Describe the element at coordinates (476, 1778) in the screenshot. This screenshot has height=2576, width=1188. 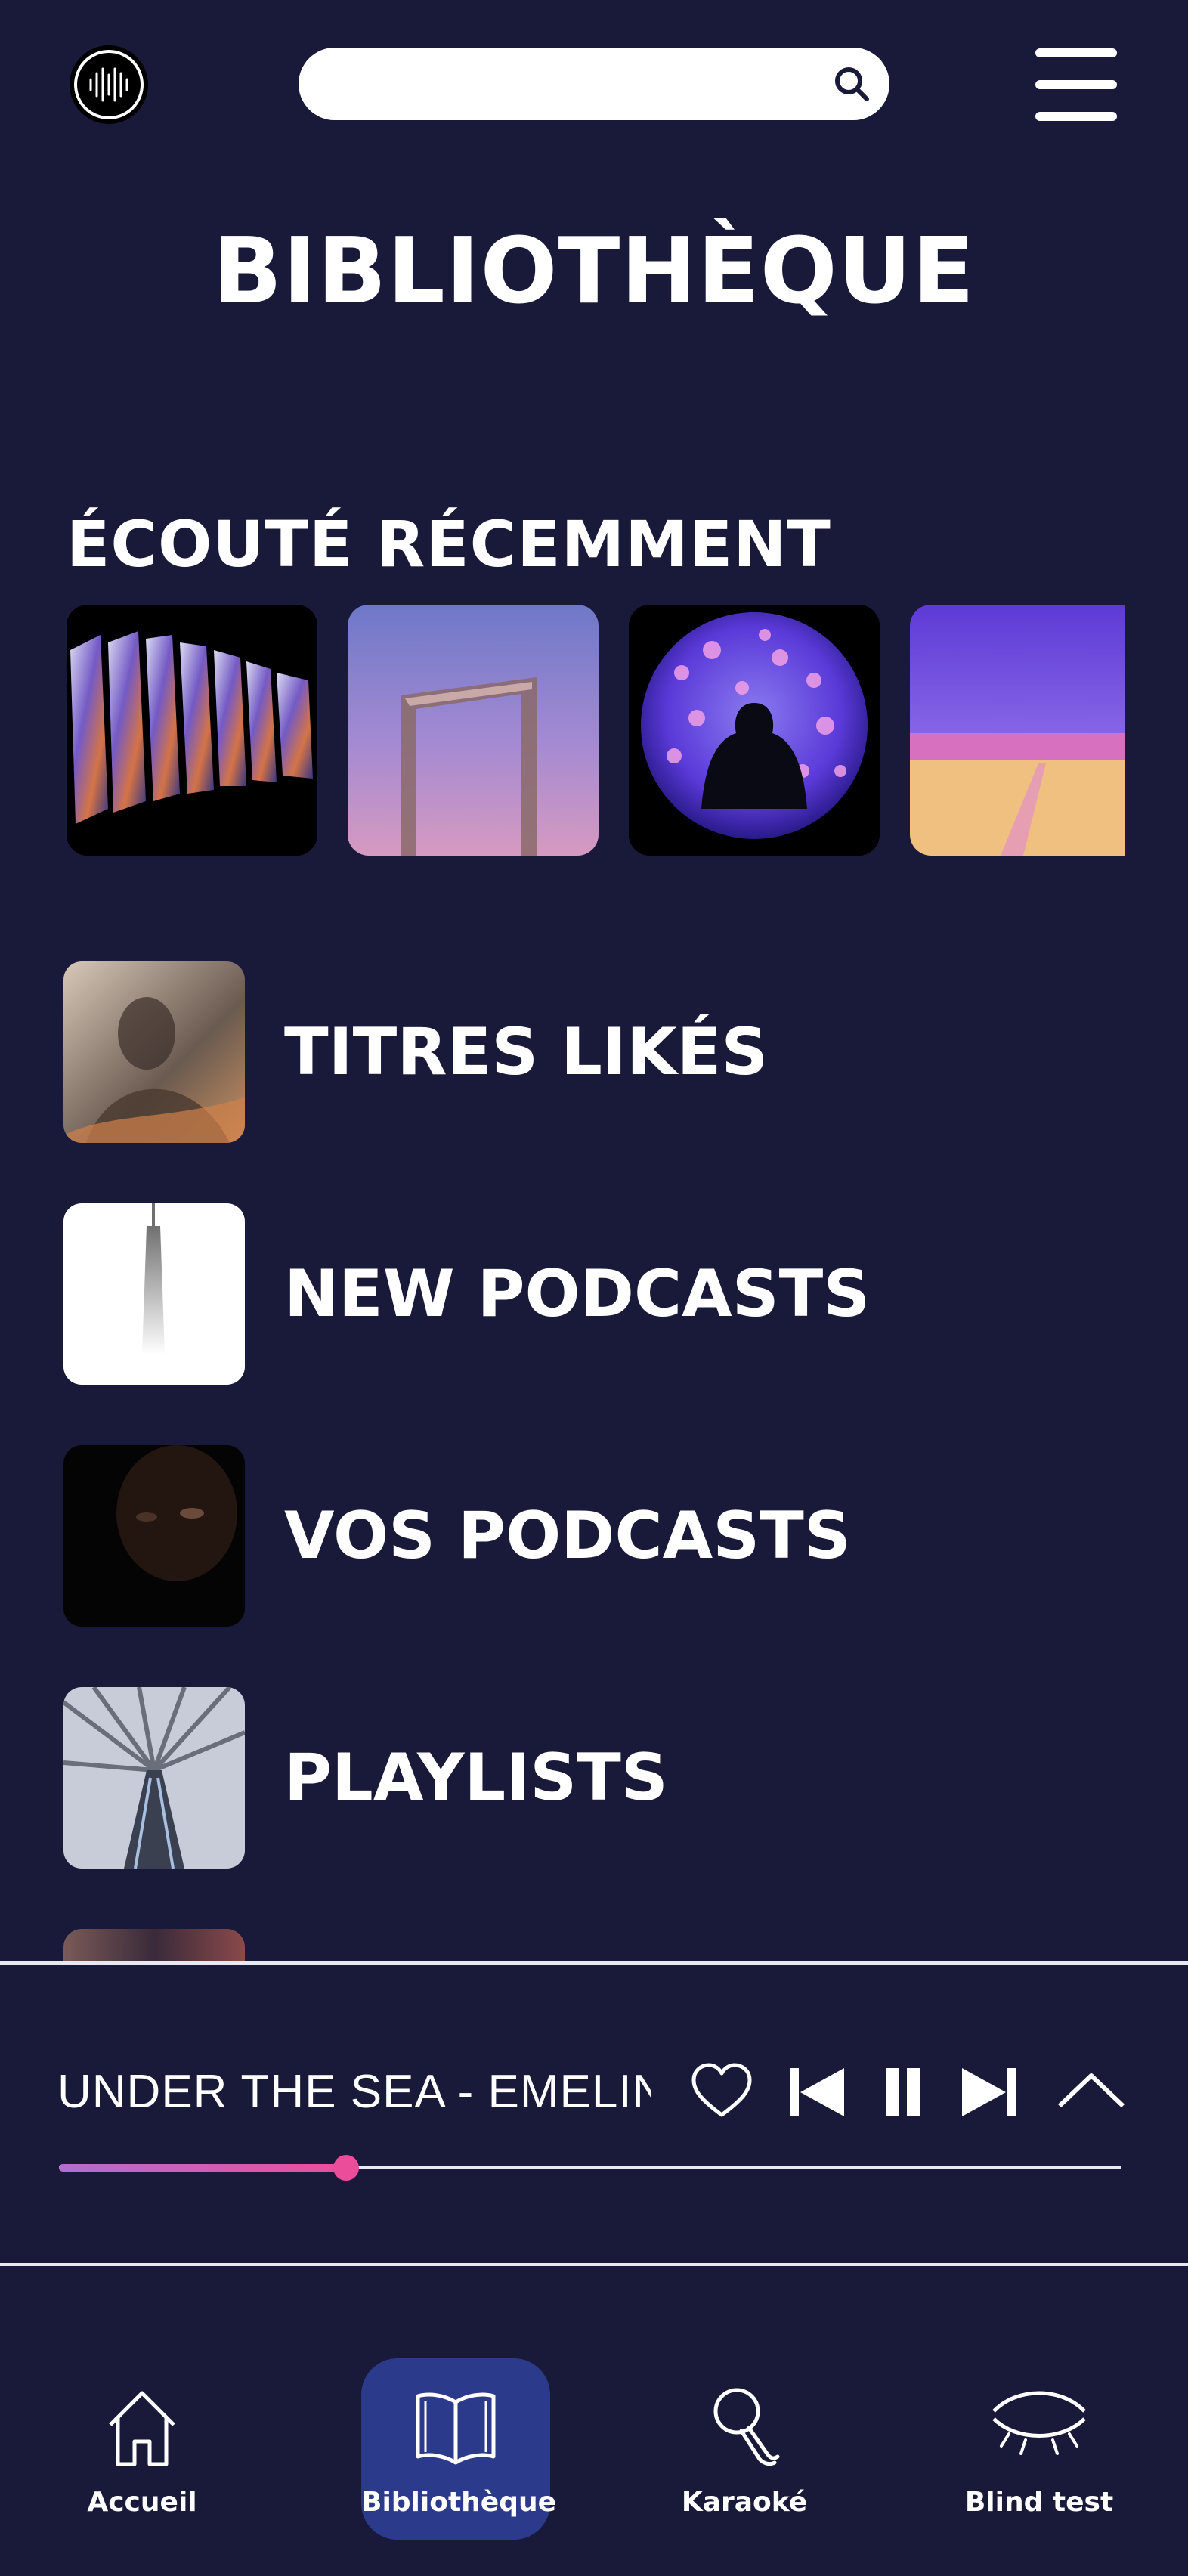
I see `library-item-label: PLAYLISTS` at that location.